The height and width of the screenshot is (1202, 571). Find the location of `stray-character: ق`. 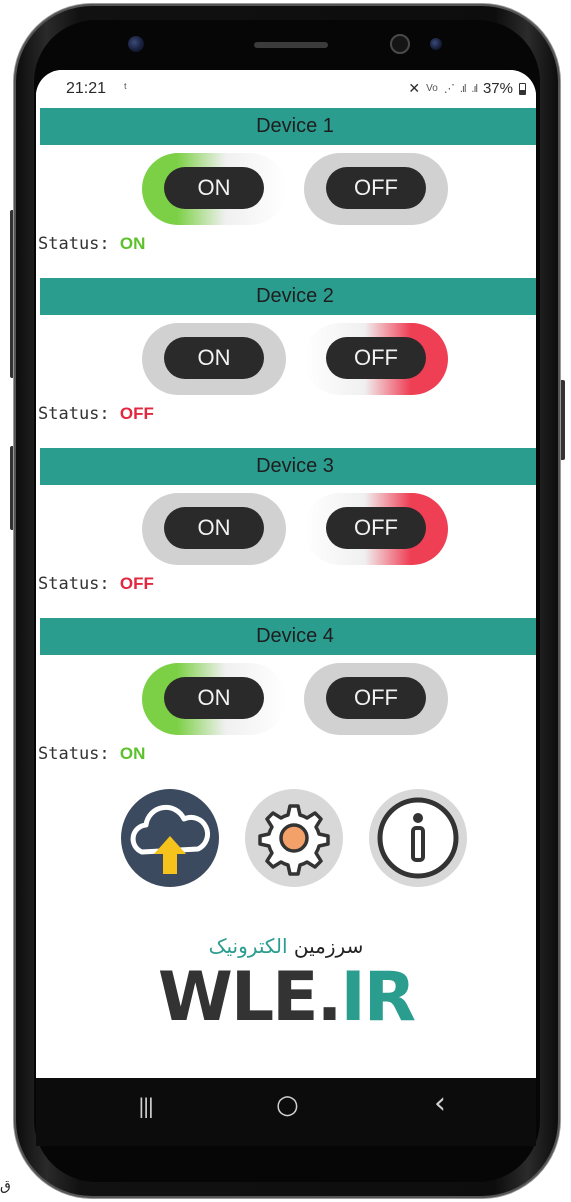

stray-character: ق is located at coordinates (5, 1186).